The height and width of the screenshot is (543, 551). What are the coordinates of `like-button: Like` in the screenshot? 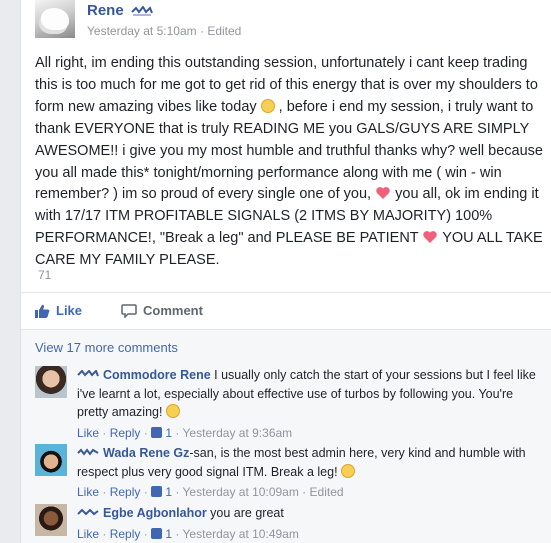 It's located at (58, 310).